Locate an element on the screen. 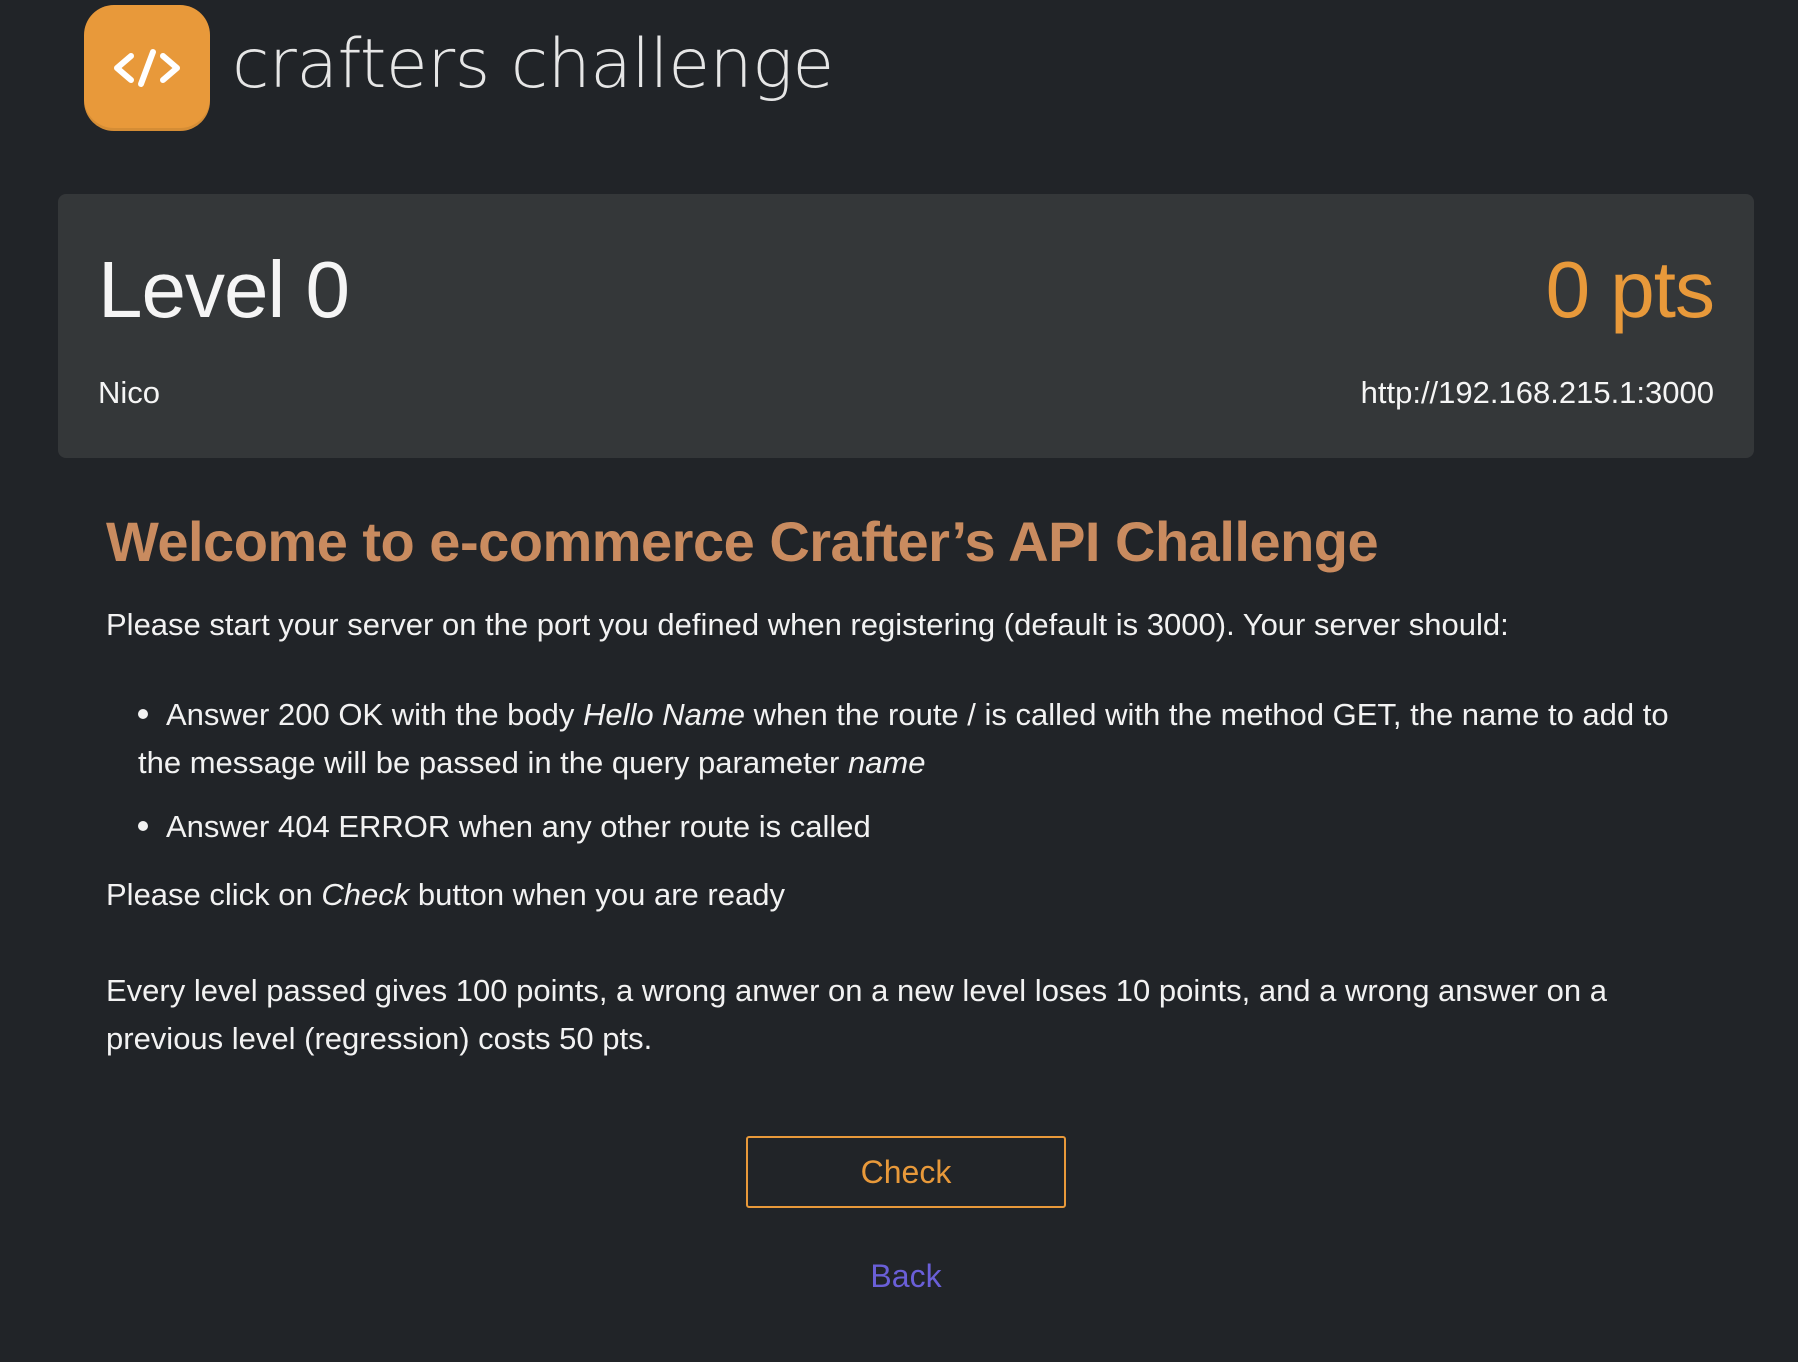  brand-name: crafters challenge is located at coordinates (533, 64).